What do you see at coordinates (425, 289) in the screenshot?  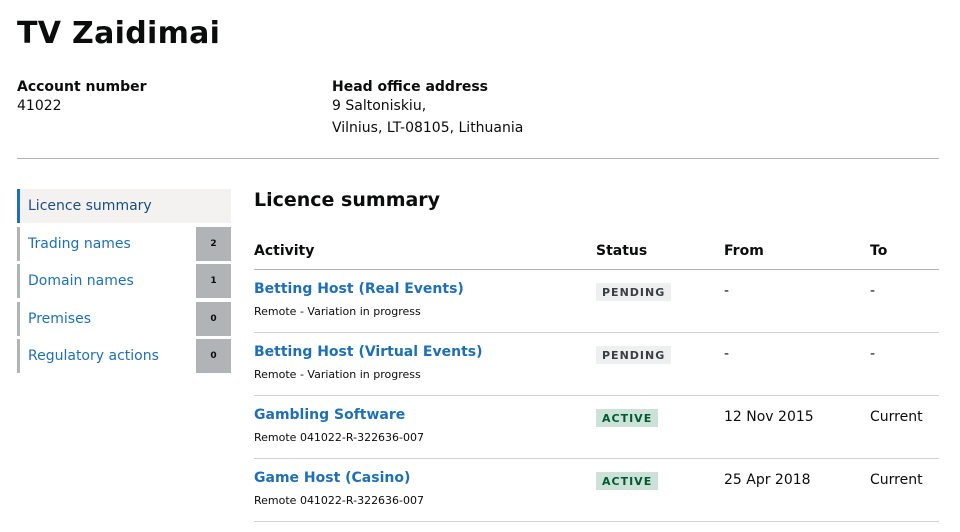 I see `activity-link: Betting Host (Real Events)` at bounding box center [425, 289].